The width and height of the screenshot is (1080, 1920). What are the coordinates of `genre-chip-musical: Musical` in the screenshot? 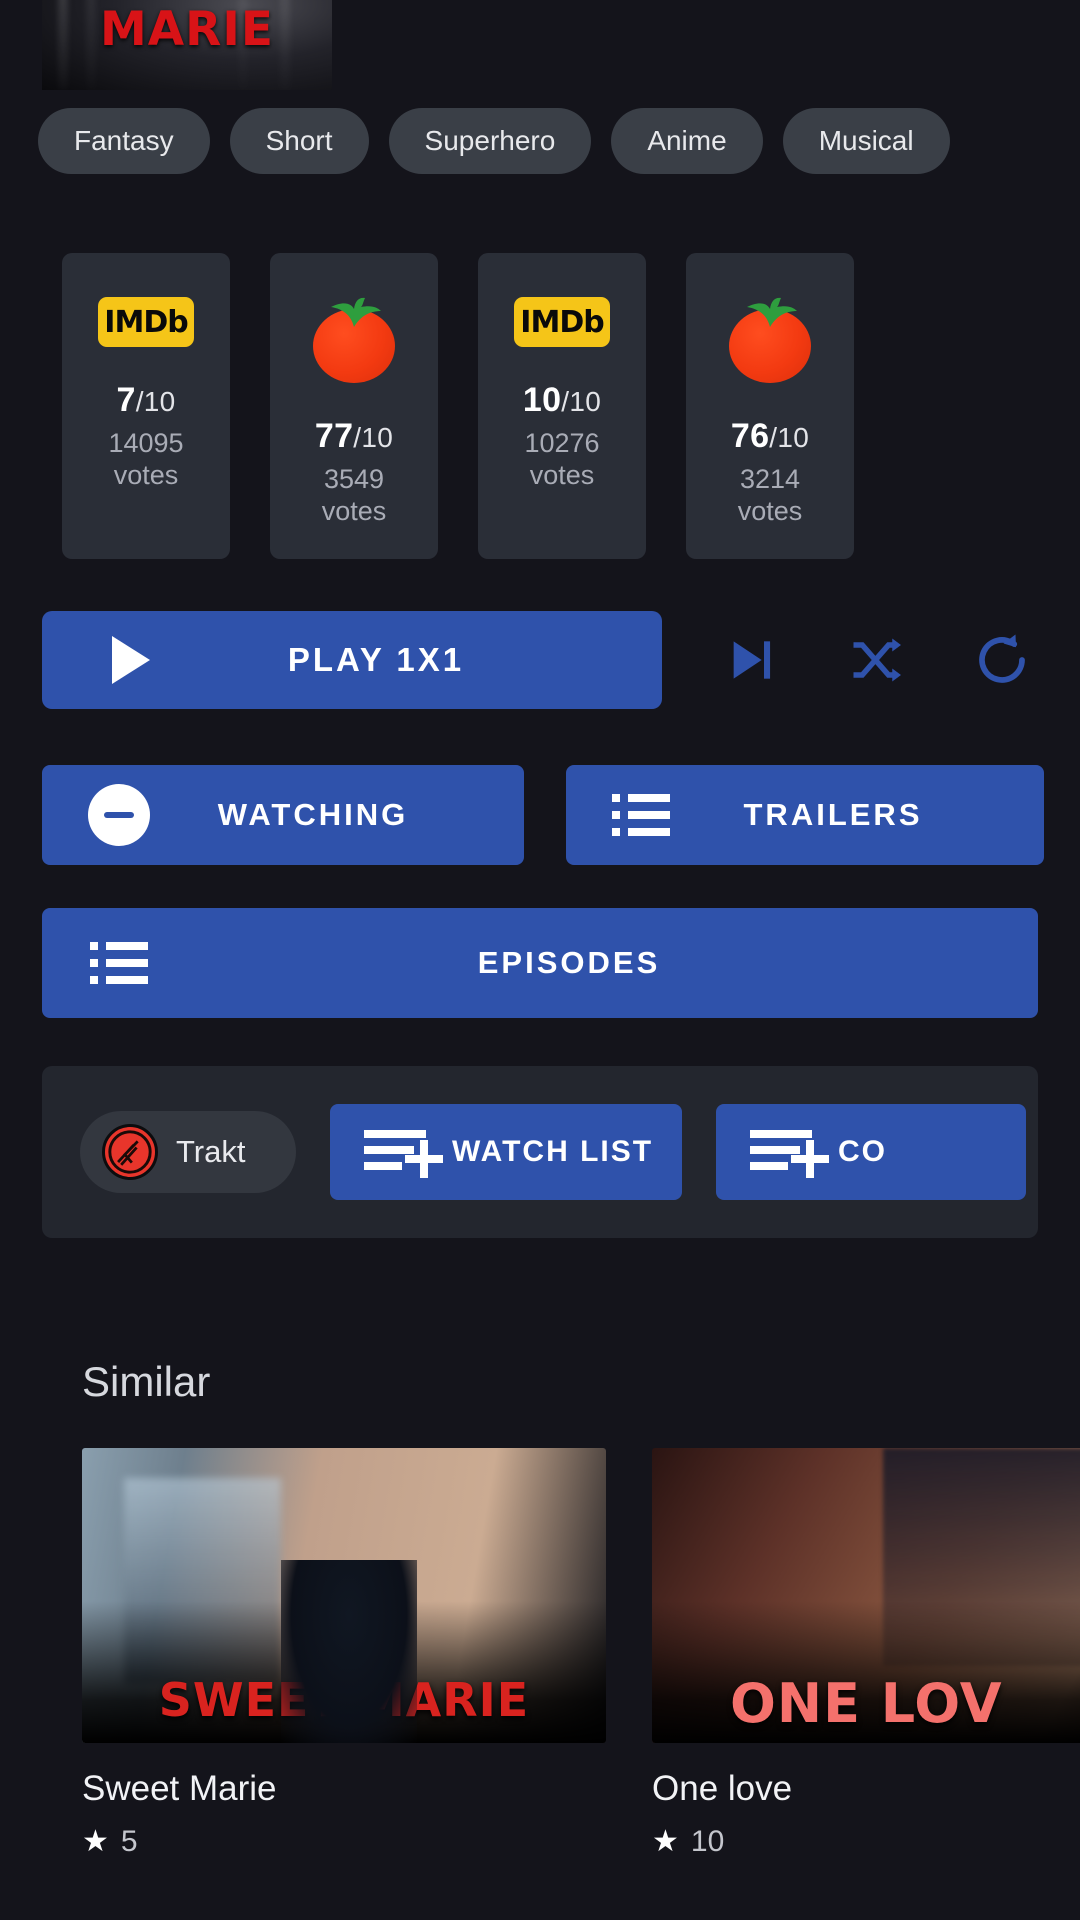 It's located at (866, 141).